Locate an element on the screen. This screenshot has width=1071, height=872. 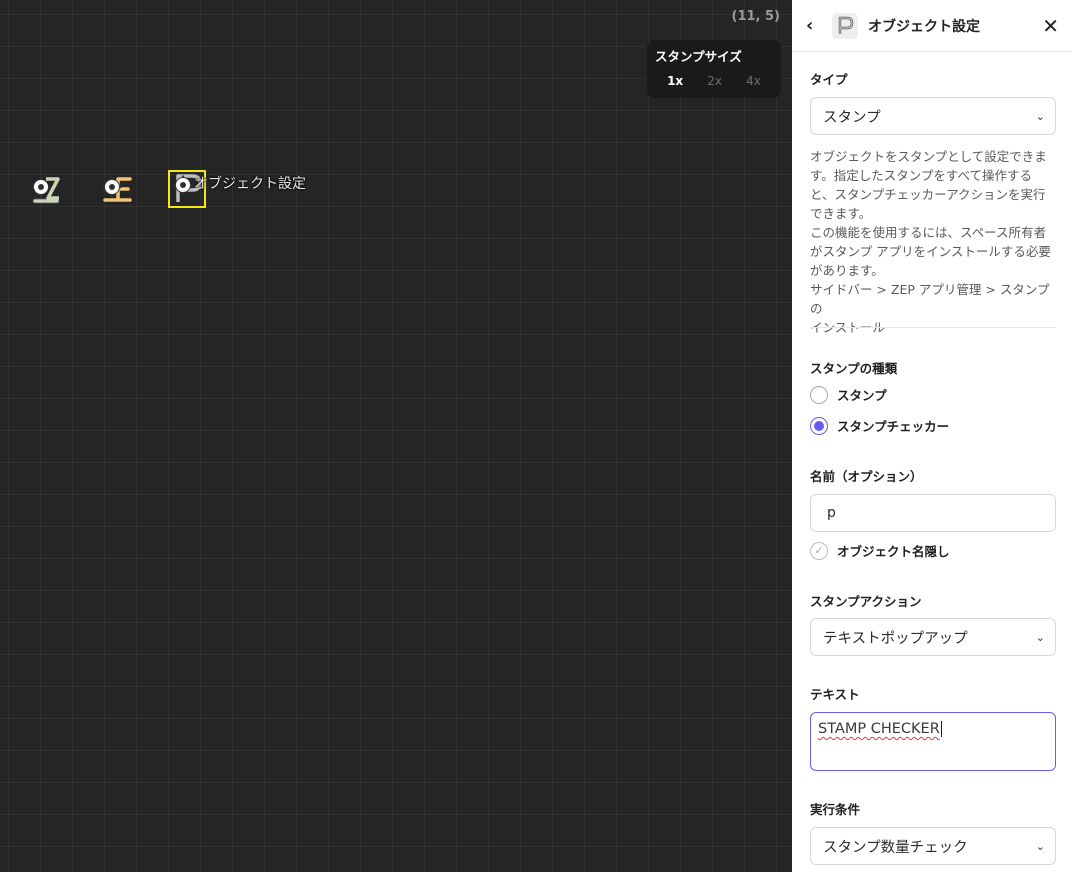
radio-stamp-checker-label: スタンプチェッカー is located at coordinates (893, 426).